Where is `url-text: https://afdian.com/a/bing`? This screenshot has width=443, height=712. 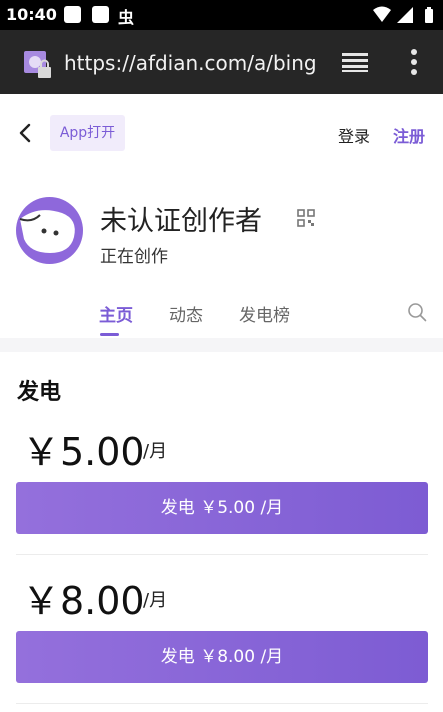
url-text: https://afdian.com/a/bing is located at coordinates (191, 63).